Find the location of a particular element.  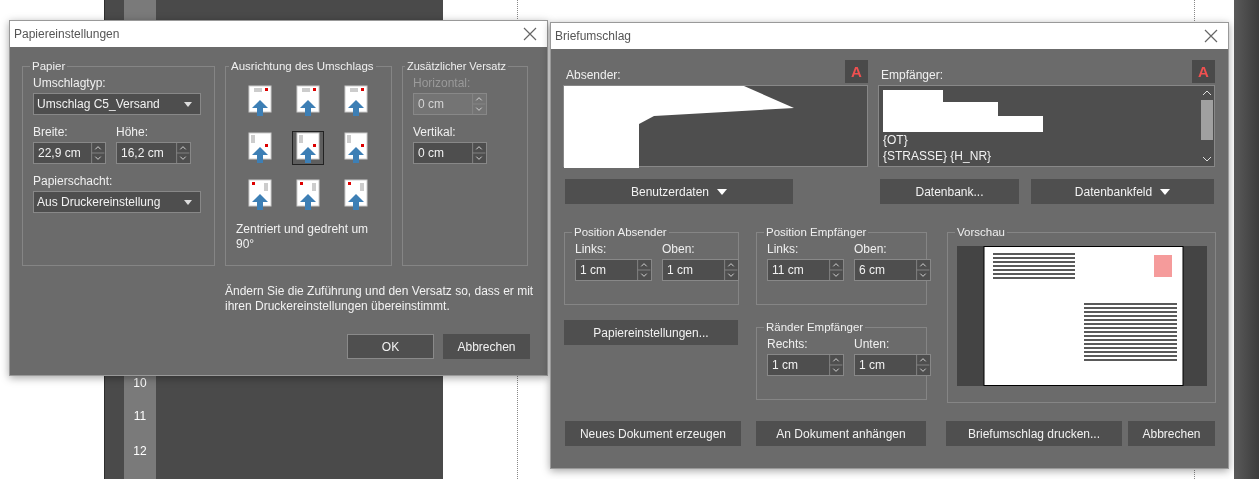

hint-text: Ändern Sie die Zuführung und den Versatz so, dass er mit ihren Druckereinstellungen übereinstimmt. is located at coordinates (380, 299).